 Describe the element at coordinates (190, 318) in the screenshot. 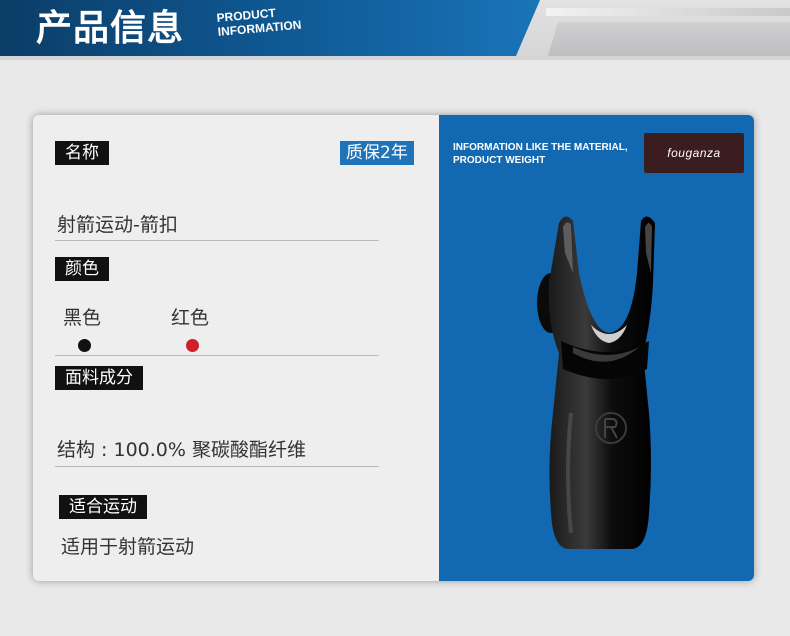

I see `color-option-red: 红色` at that location.